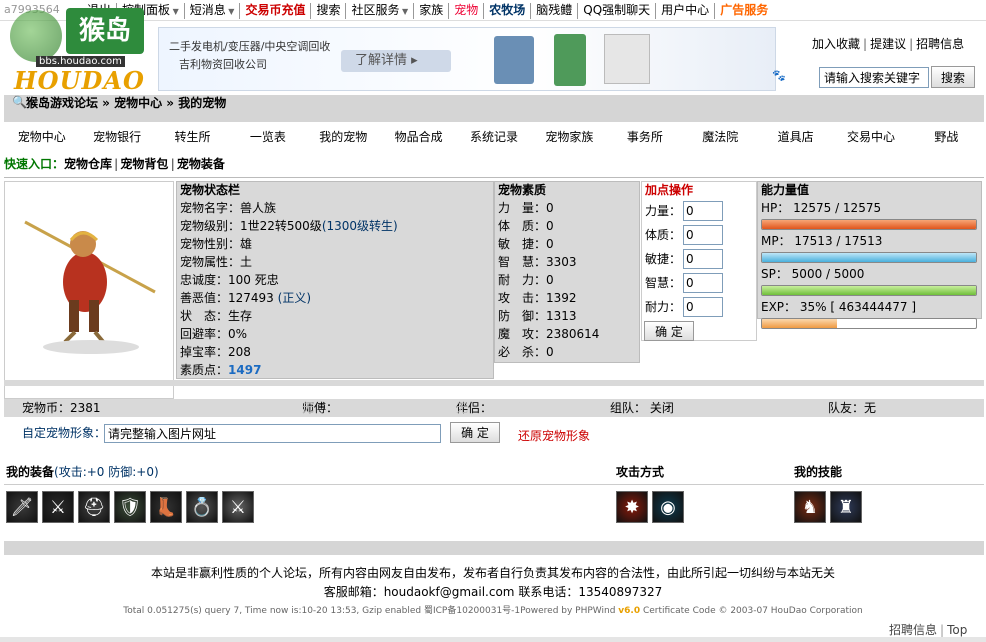 The height and width of the screenshot is (642, 986). Describe the element at coordinates (41, 137) in the screenshot. I see `nav-item: 宠物中心` at that location.